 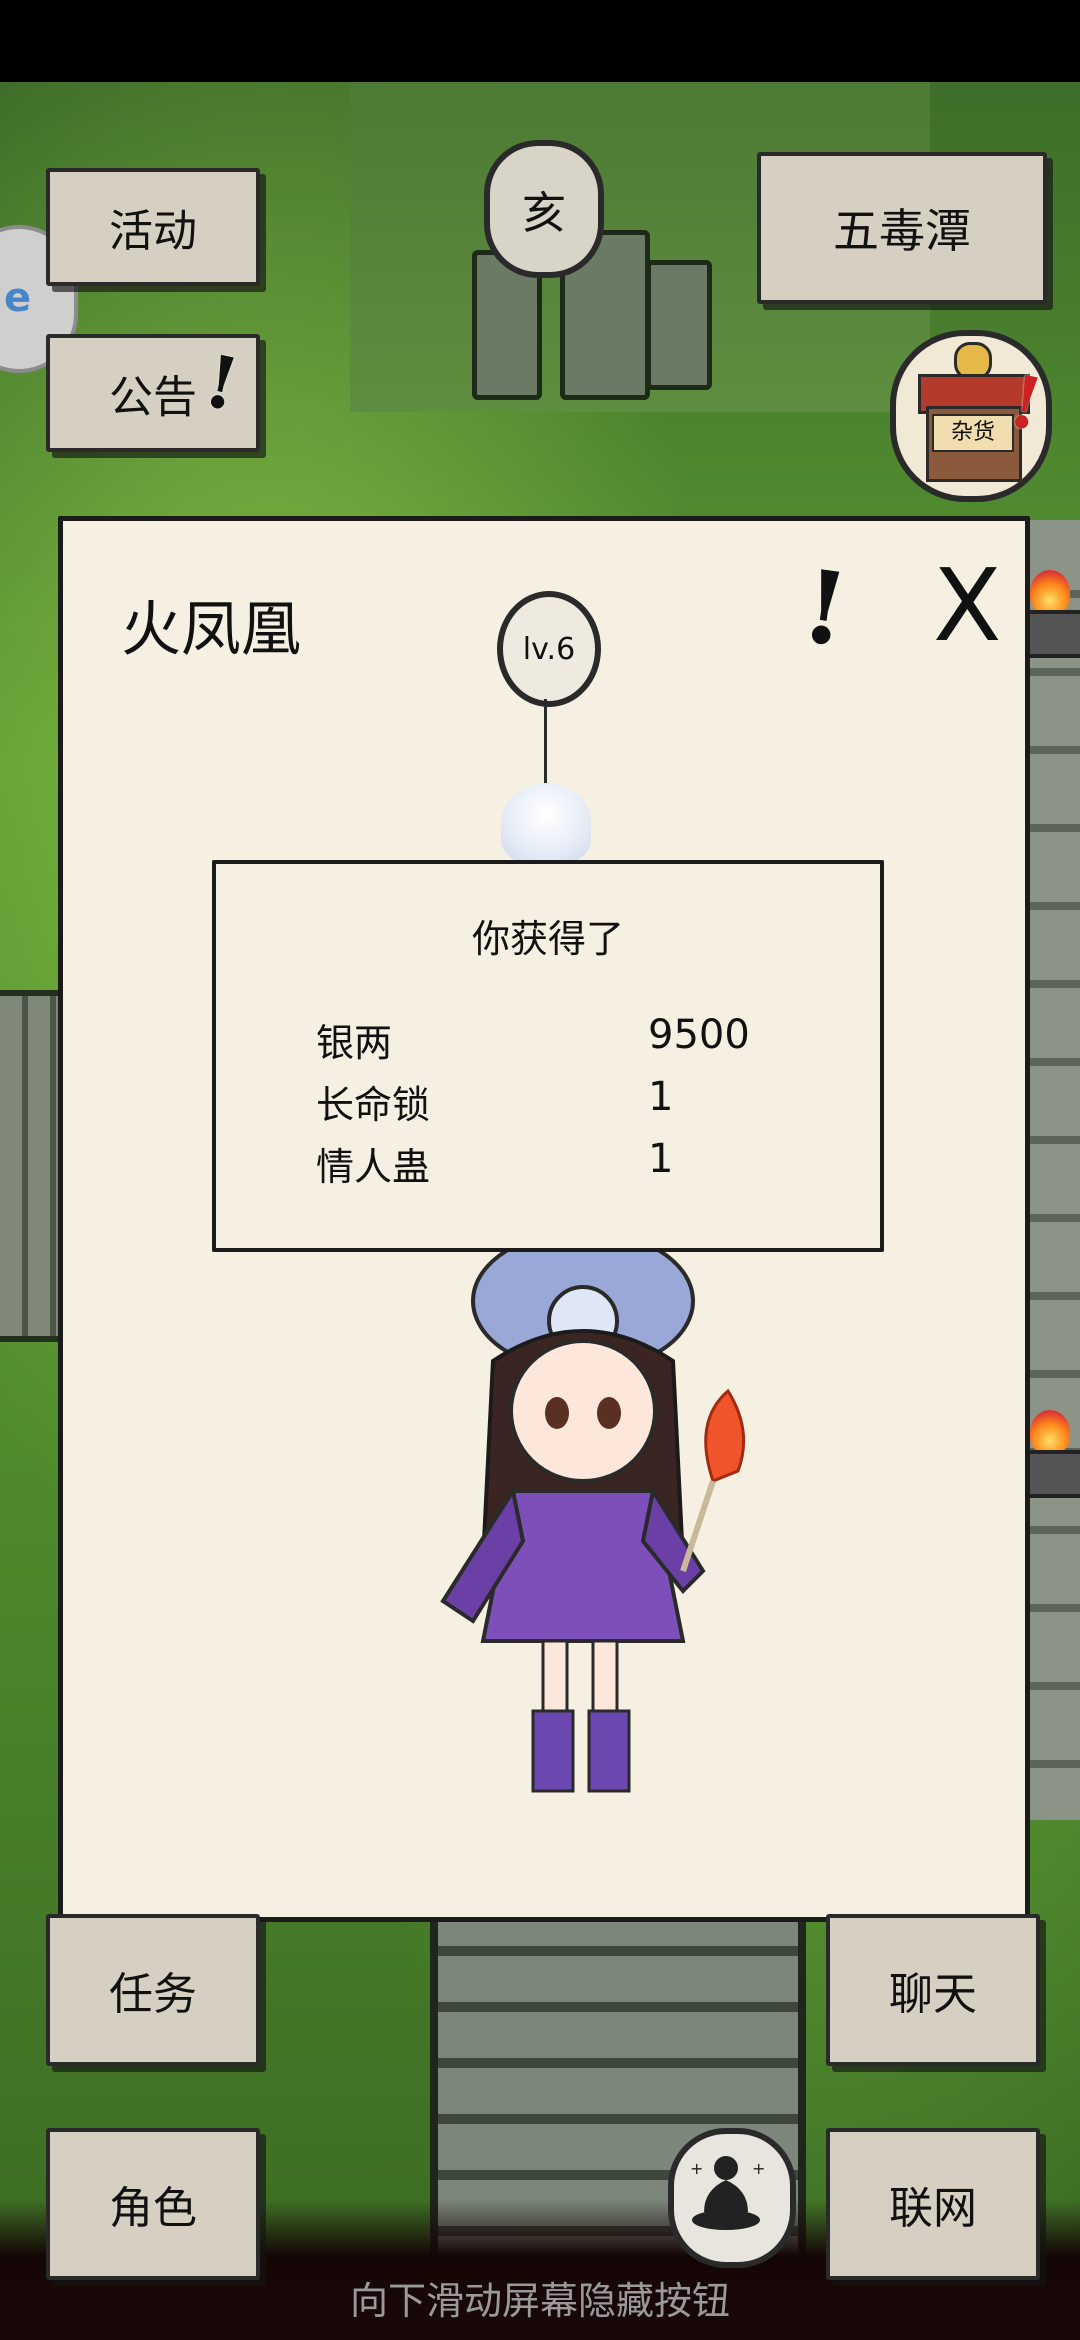 What do you see at coordinates (548, 1040) in the screenshot?
I see `reward-row: 银两 9500` at bounding box center [548, 1040].